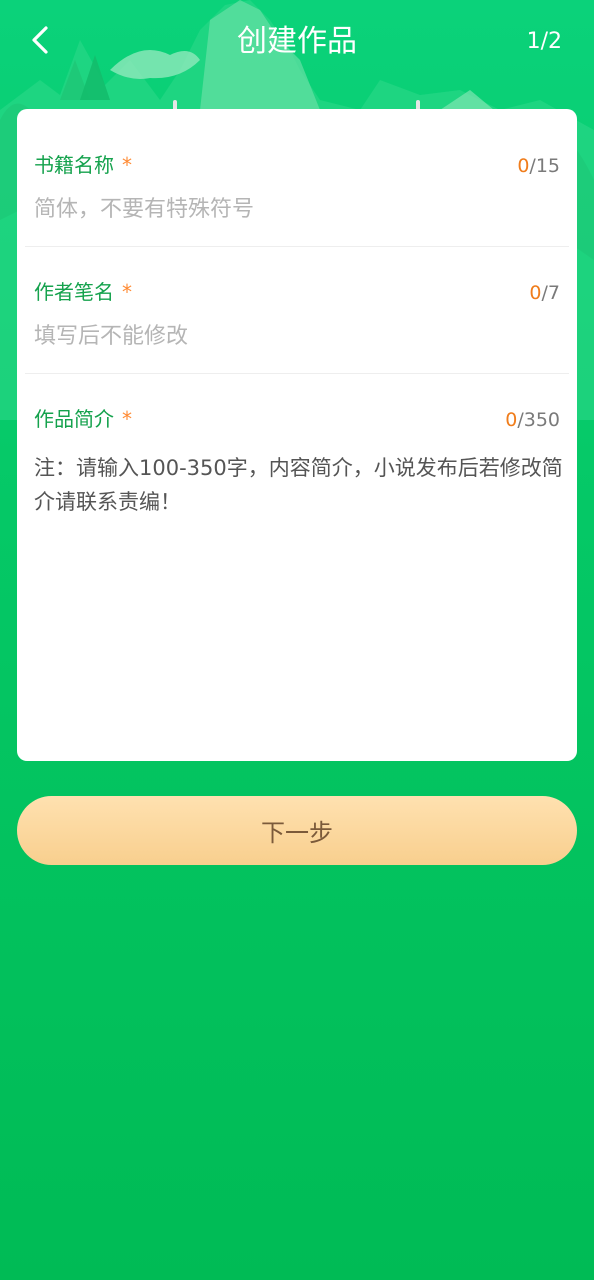 The height and width of the screenshot is (1280, 594). I want to click on book-name-counter: 0/15, so click(538, 166).